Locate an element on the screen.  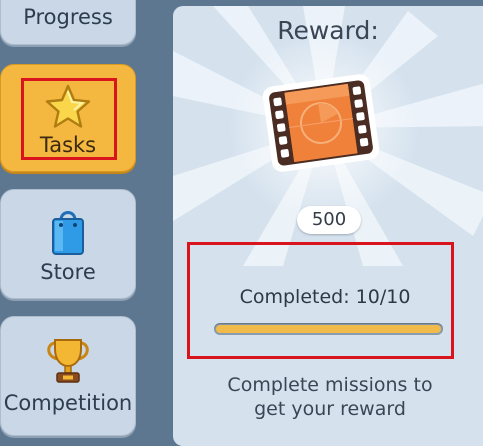
star-icon is located at coordinates (68, 107).